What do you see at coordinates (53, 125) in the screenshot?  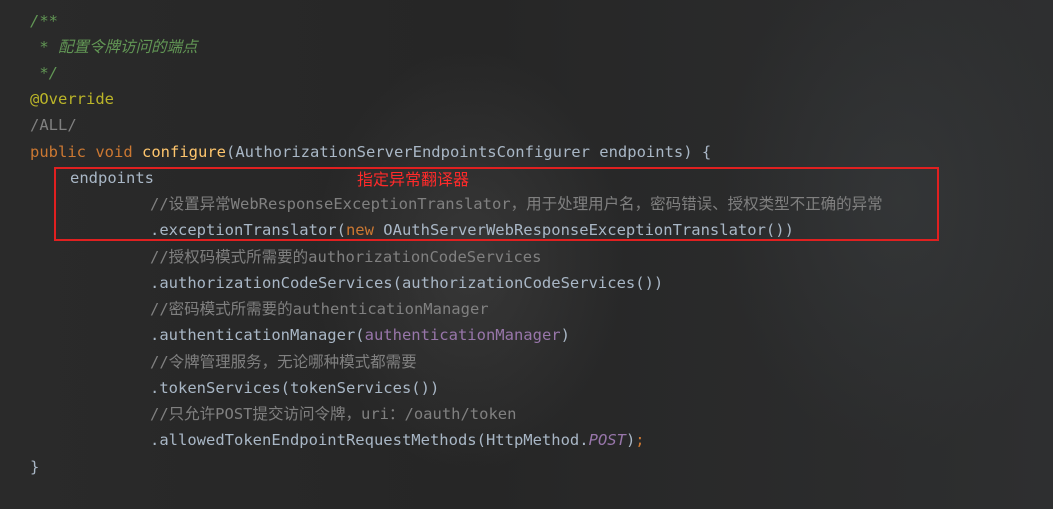 I see `path-marker: /ALL/` at bounding box center [53, 125].